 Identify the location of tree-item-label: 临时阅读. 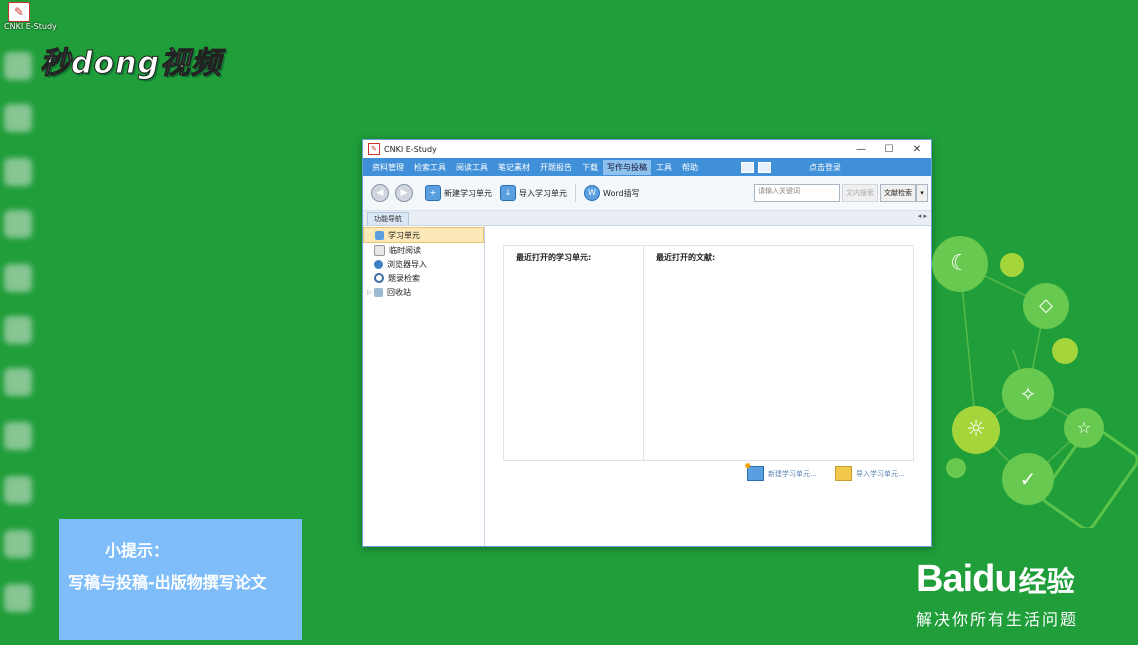
(405, 250).